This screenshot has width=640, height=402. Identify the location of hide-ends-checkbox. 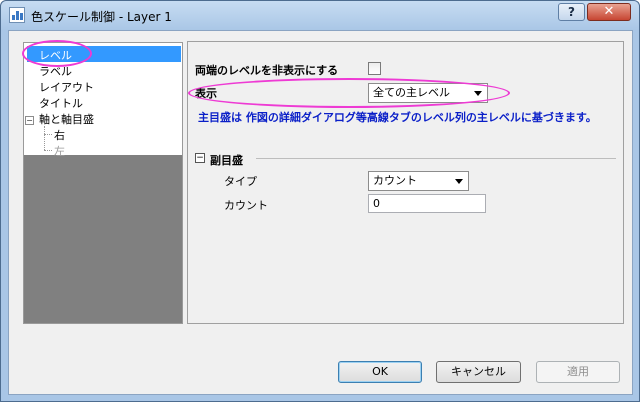
(374, 68).